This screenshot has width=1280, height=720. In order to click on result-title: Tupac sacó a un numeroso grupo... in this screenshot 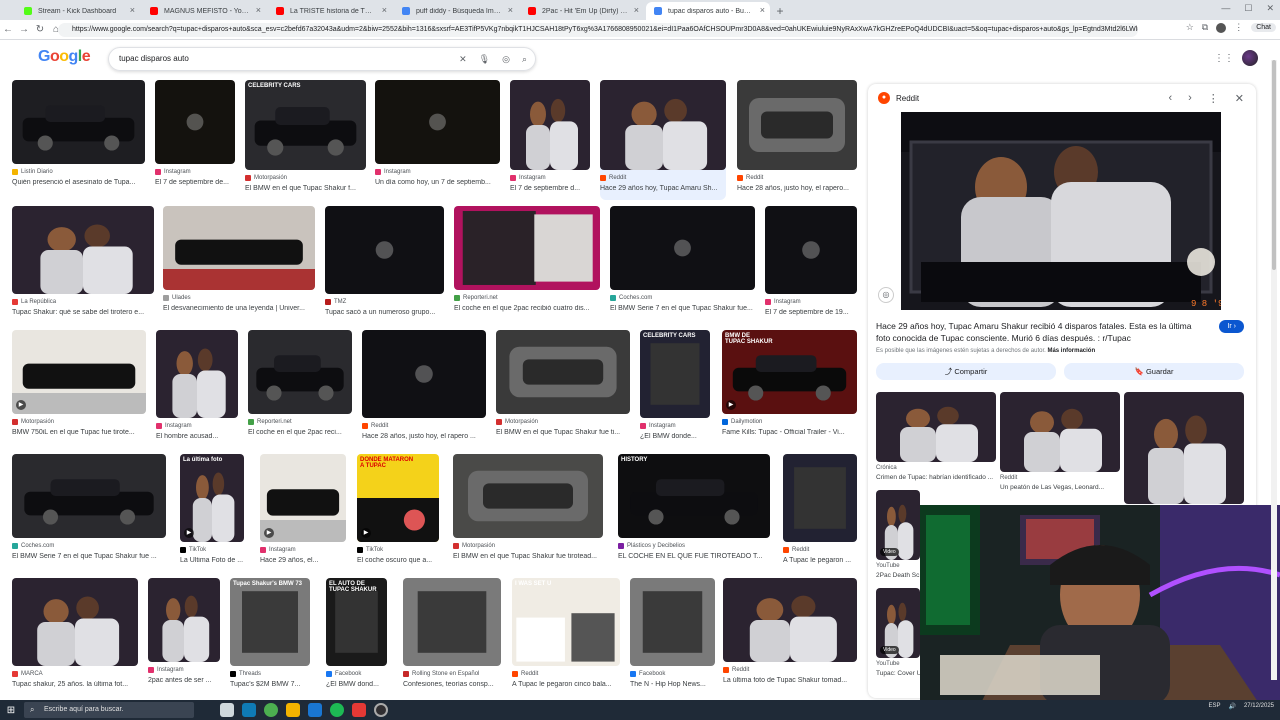, I will do `click(384, 312)`.